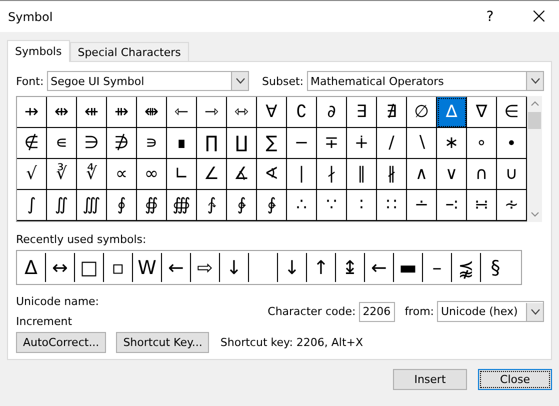 This screenshot has width=559, height=406. What do you see at coordinates (362, 143) in the screenshot?
I see `symbol-cell: ∔` at bounding box center [362, 143].